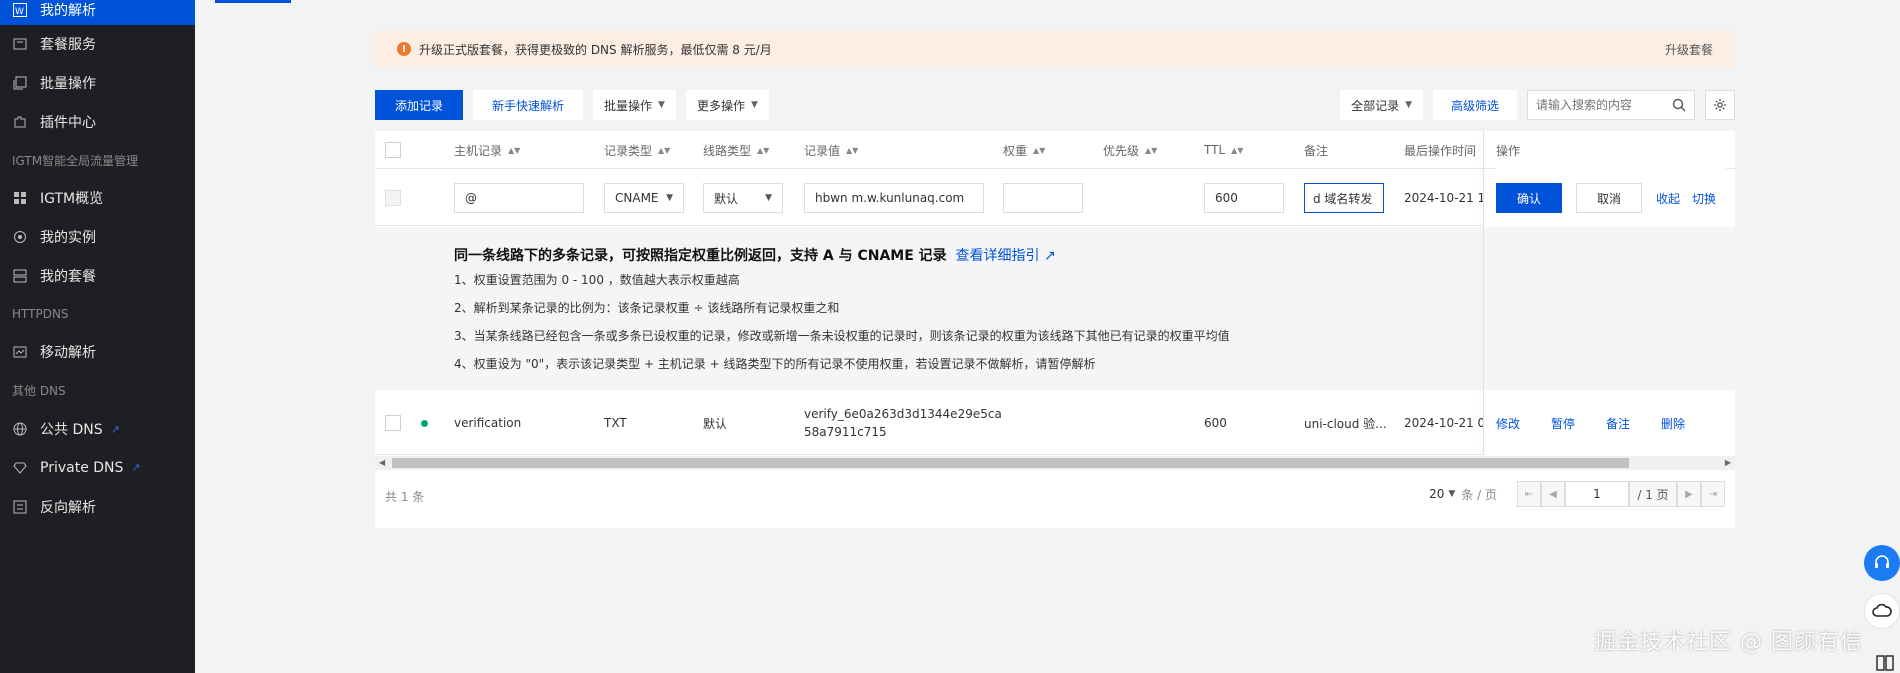 The image size is (1900, 673). I want to click on confirm-button: 确认, so click(1529, 198).